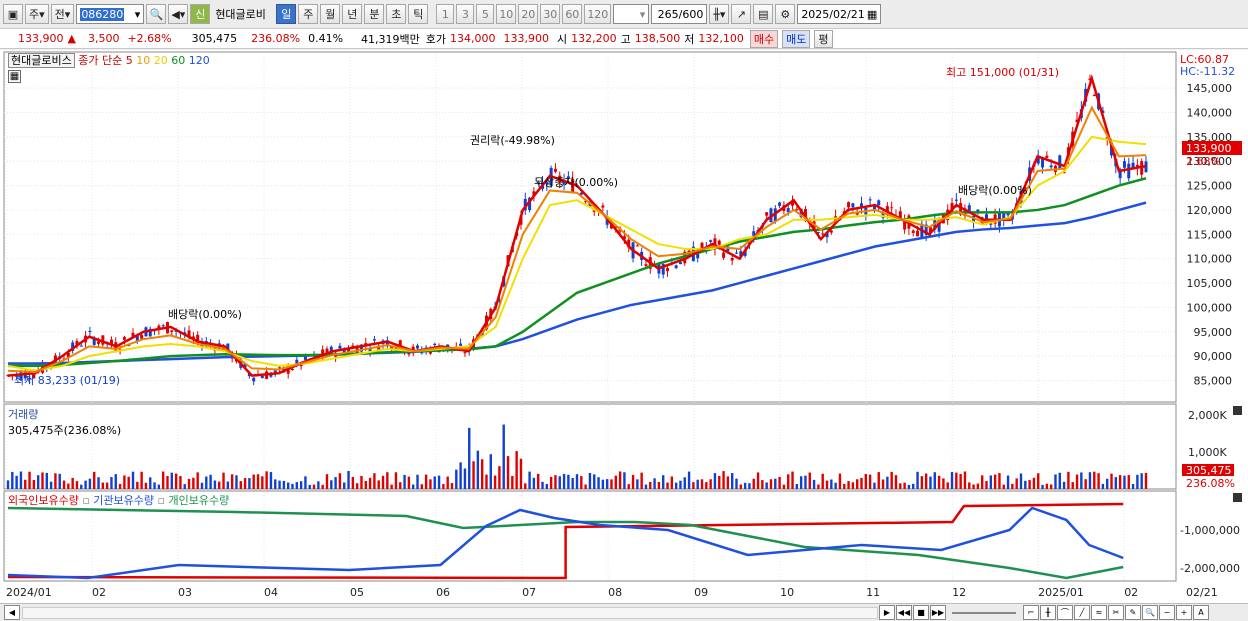  I want to click on table-icon: ▦, so click(14, 76).